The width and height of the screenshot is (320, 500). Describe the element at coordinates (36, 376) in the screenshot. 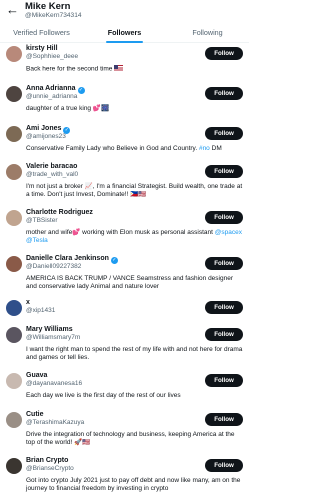

I see `user-name: Guava` at that location.